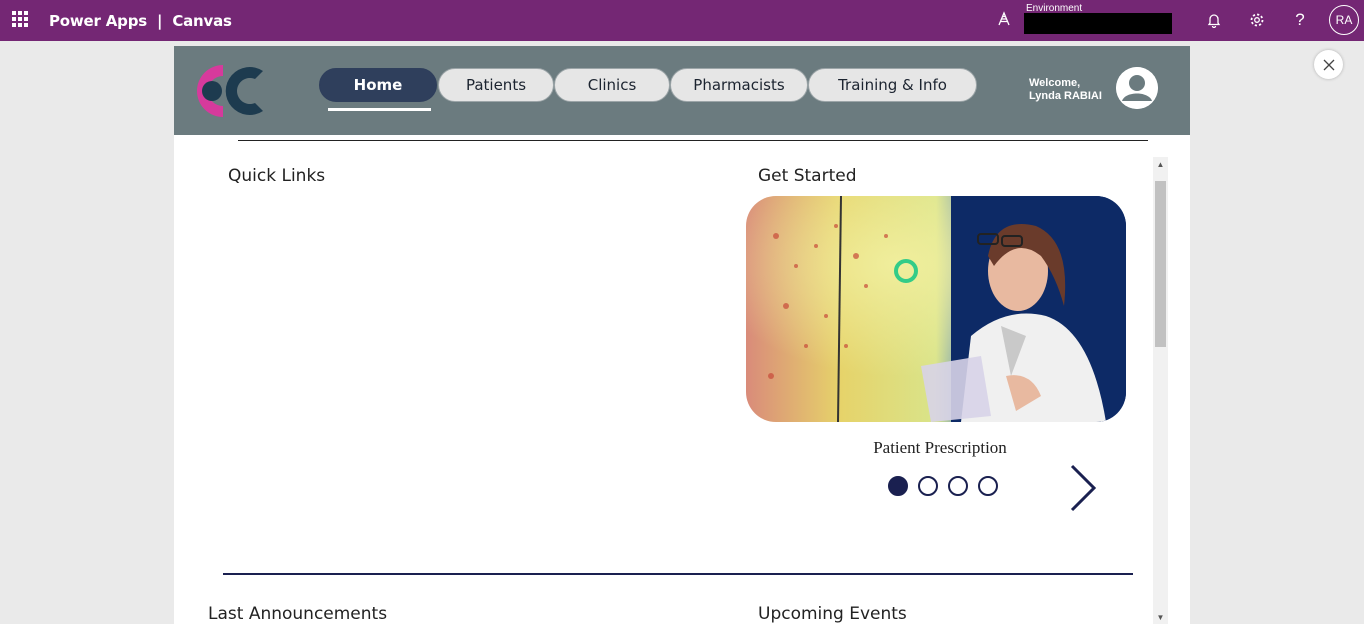 This screenshot has height=624, width=1364. What do you see at coordinates (1055, 83) in the screenshot?
I see `welcome-greeting: Welcome,` at bounding box center [1055, 83].